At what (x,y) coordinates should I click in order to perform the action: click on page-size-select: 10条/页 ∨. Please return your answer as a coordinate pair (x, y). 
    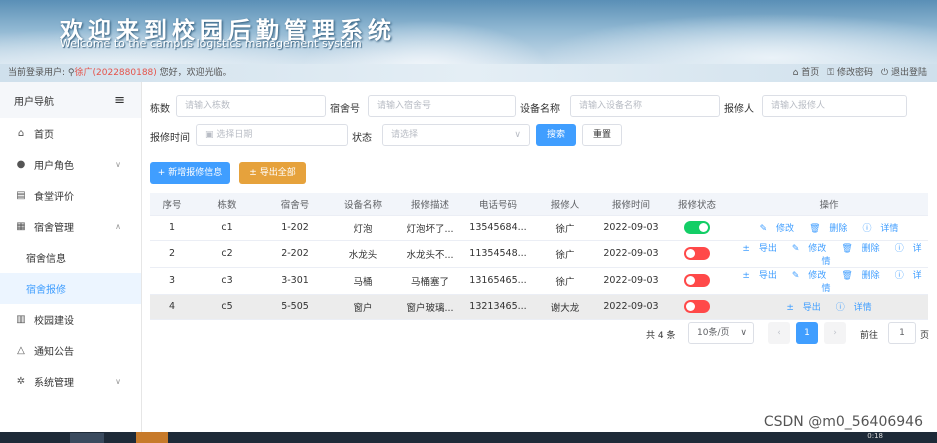
    Looking at the image, I should click on (721, 333).